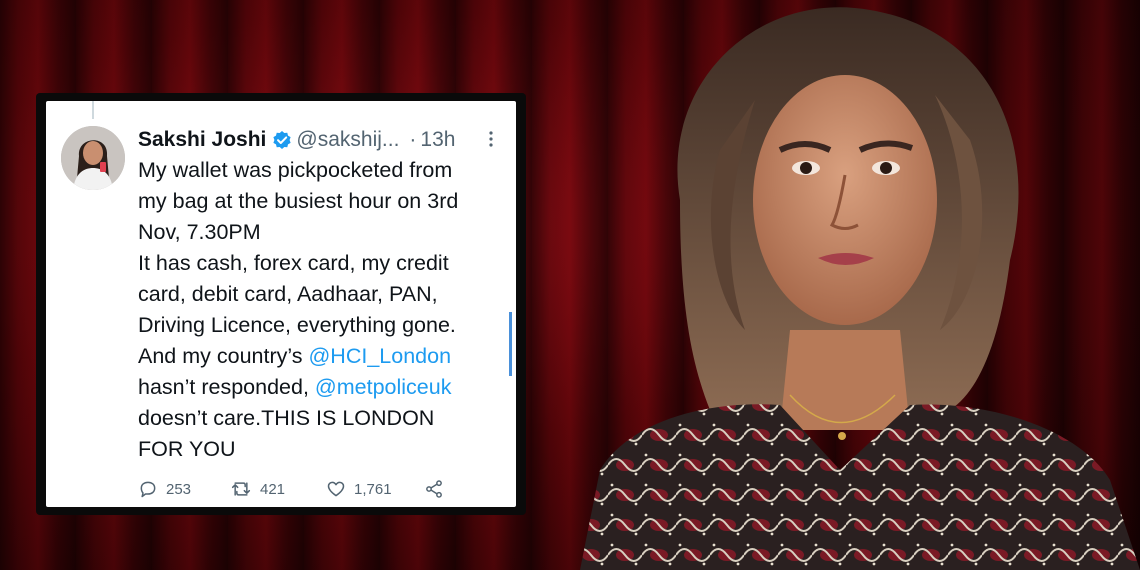  What do you see at coordinates (286, 418) in the screenshot?
I see `tweet-line: doesn’t care.THIS IS LONDON` at bounding box center [286, 418].